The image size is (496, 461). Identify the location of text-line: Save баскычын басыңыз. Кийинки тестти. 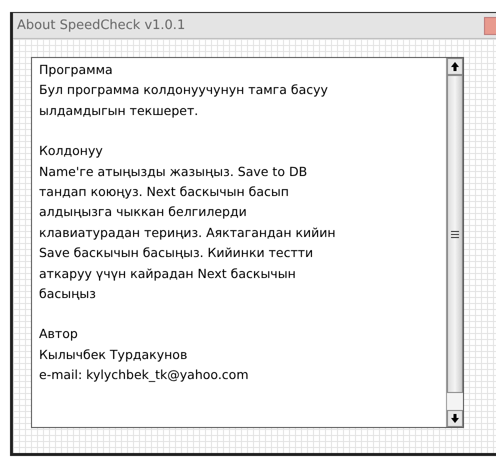
(176, 253).